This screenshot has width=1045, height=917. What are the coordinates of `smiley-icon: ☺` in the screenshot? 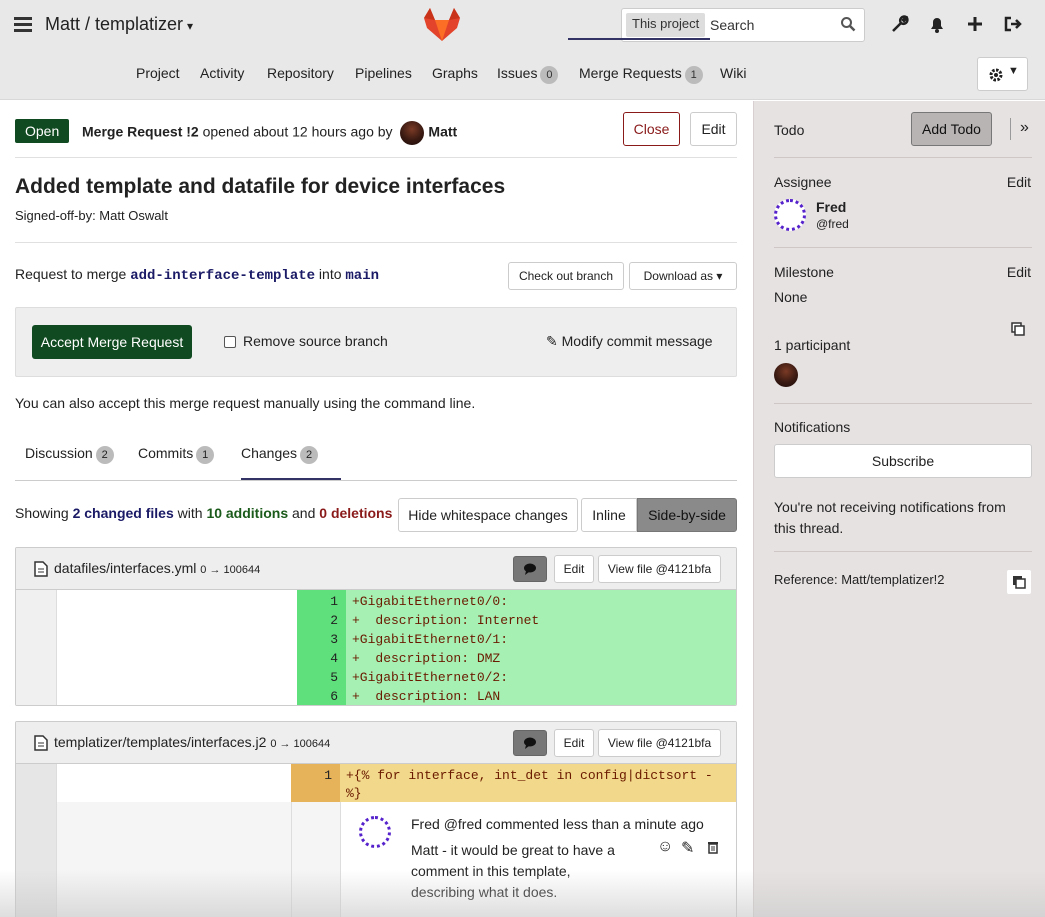 It's located at (665, 847).